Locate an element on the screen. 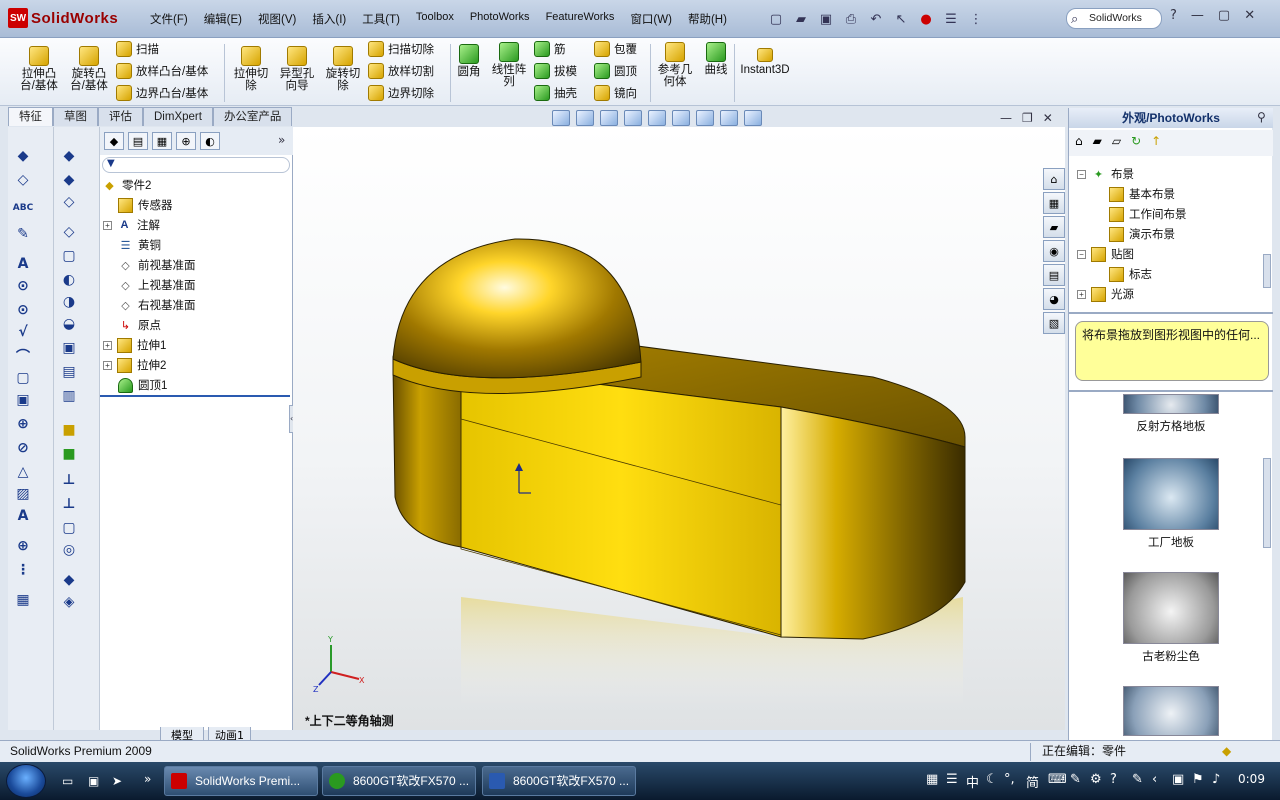 The height and width of the screenshot is (800, 1280). tree-item-sensors: 传感器 is located at coordinates (145, 205).